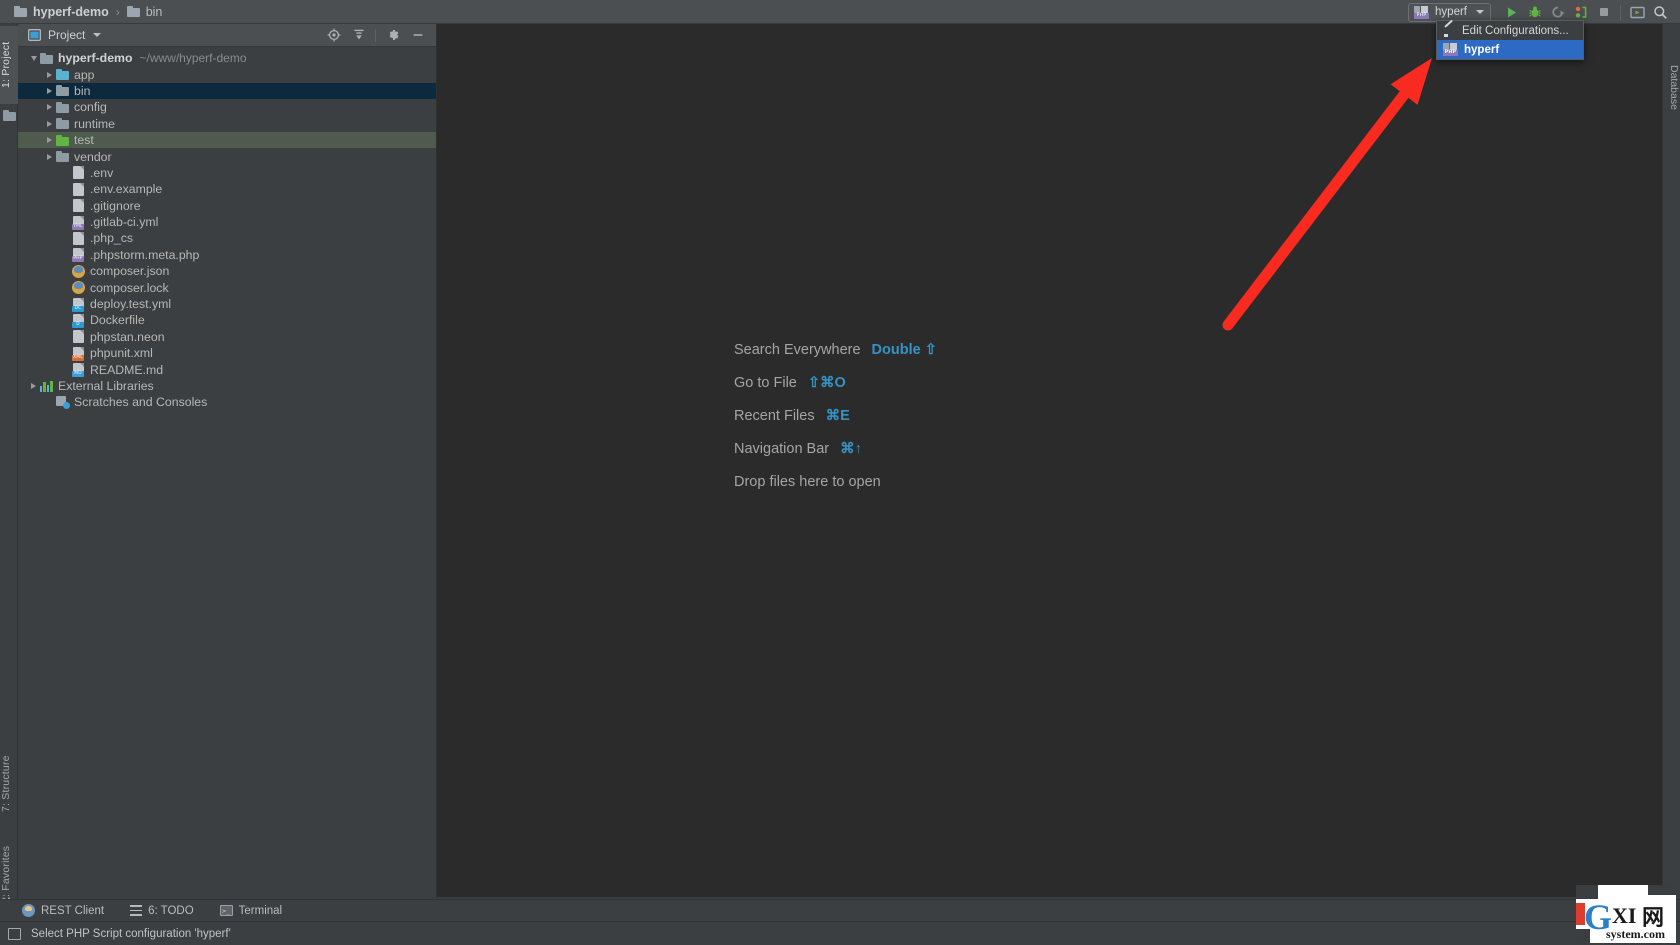 The image size is (1680, 945). I want to click on minimize-icon, so click(417, 35).